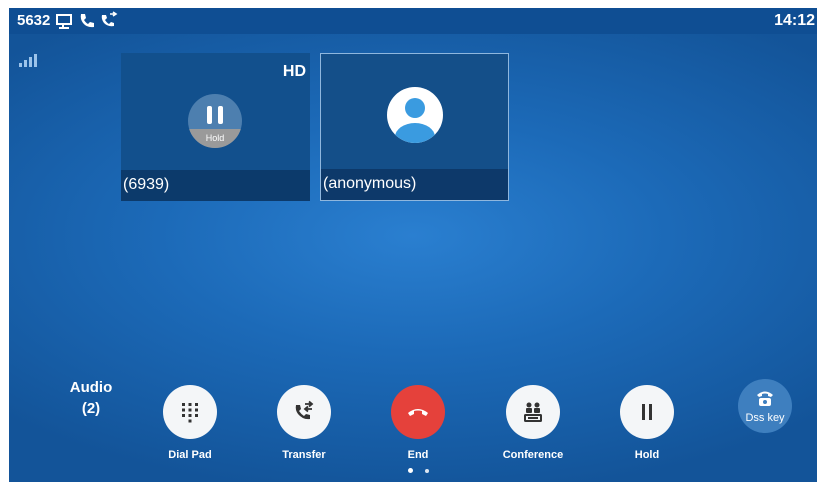 The height and width of the screenshot is (482, 818). I want to click on hold-label-button: Hold, so click(647, 455).